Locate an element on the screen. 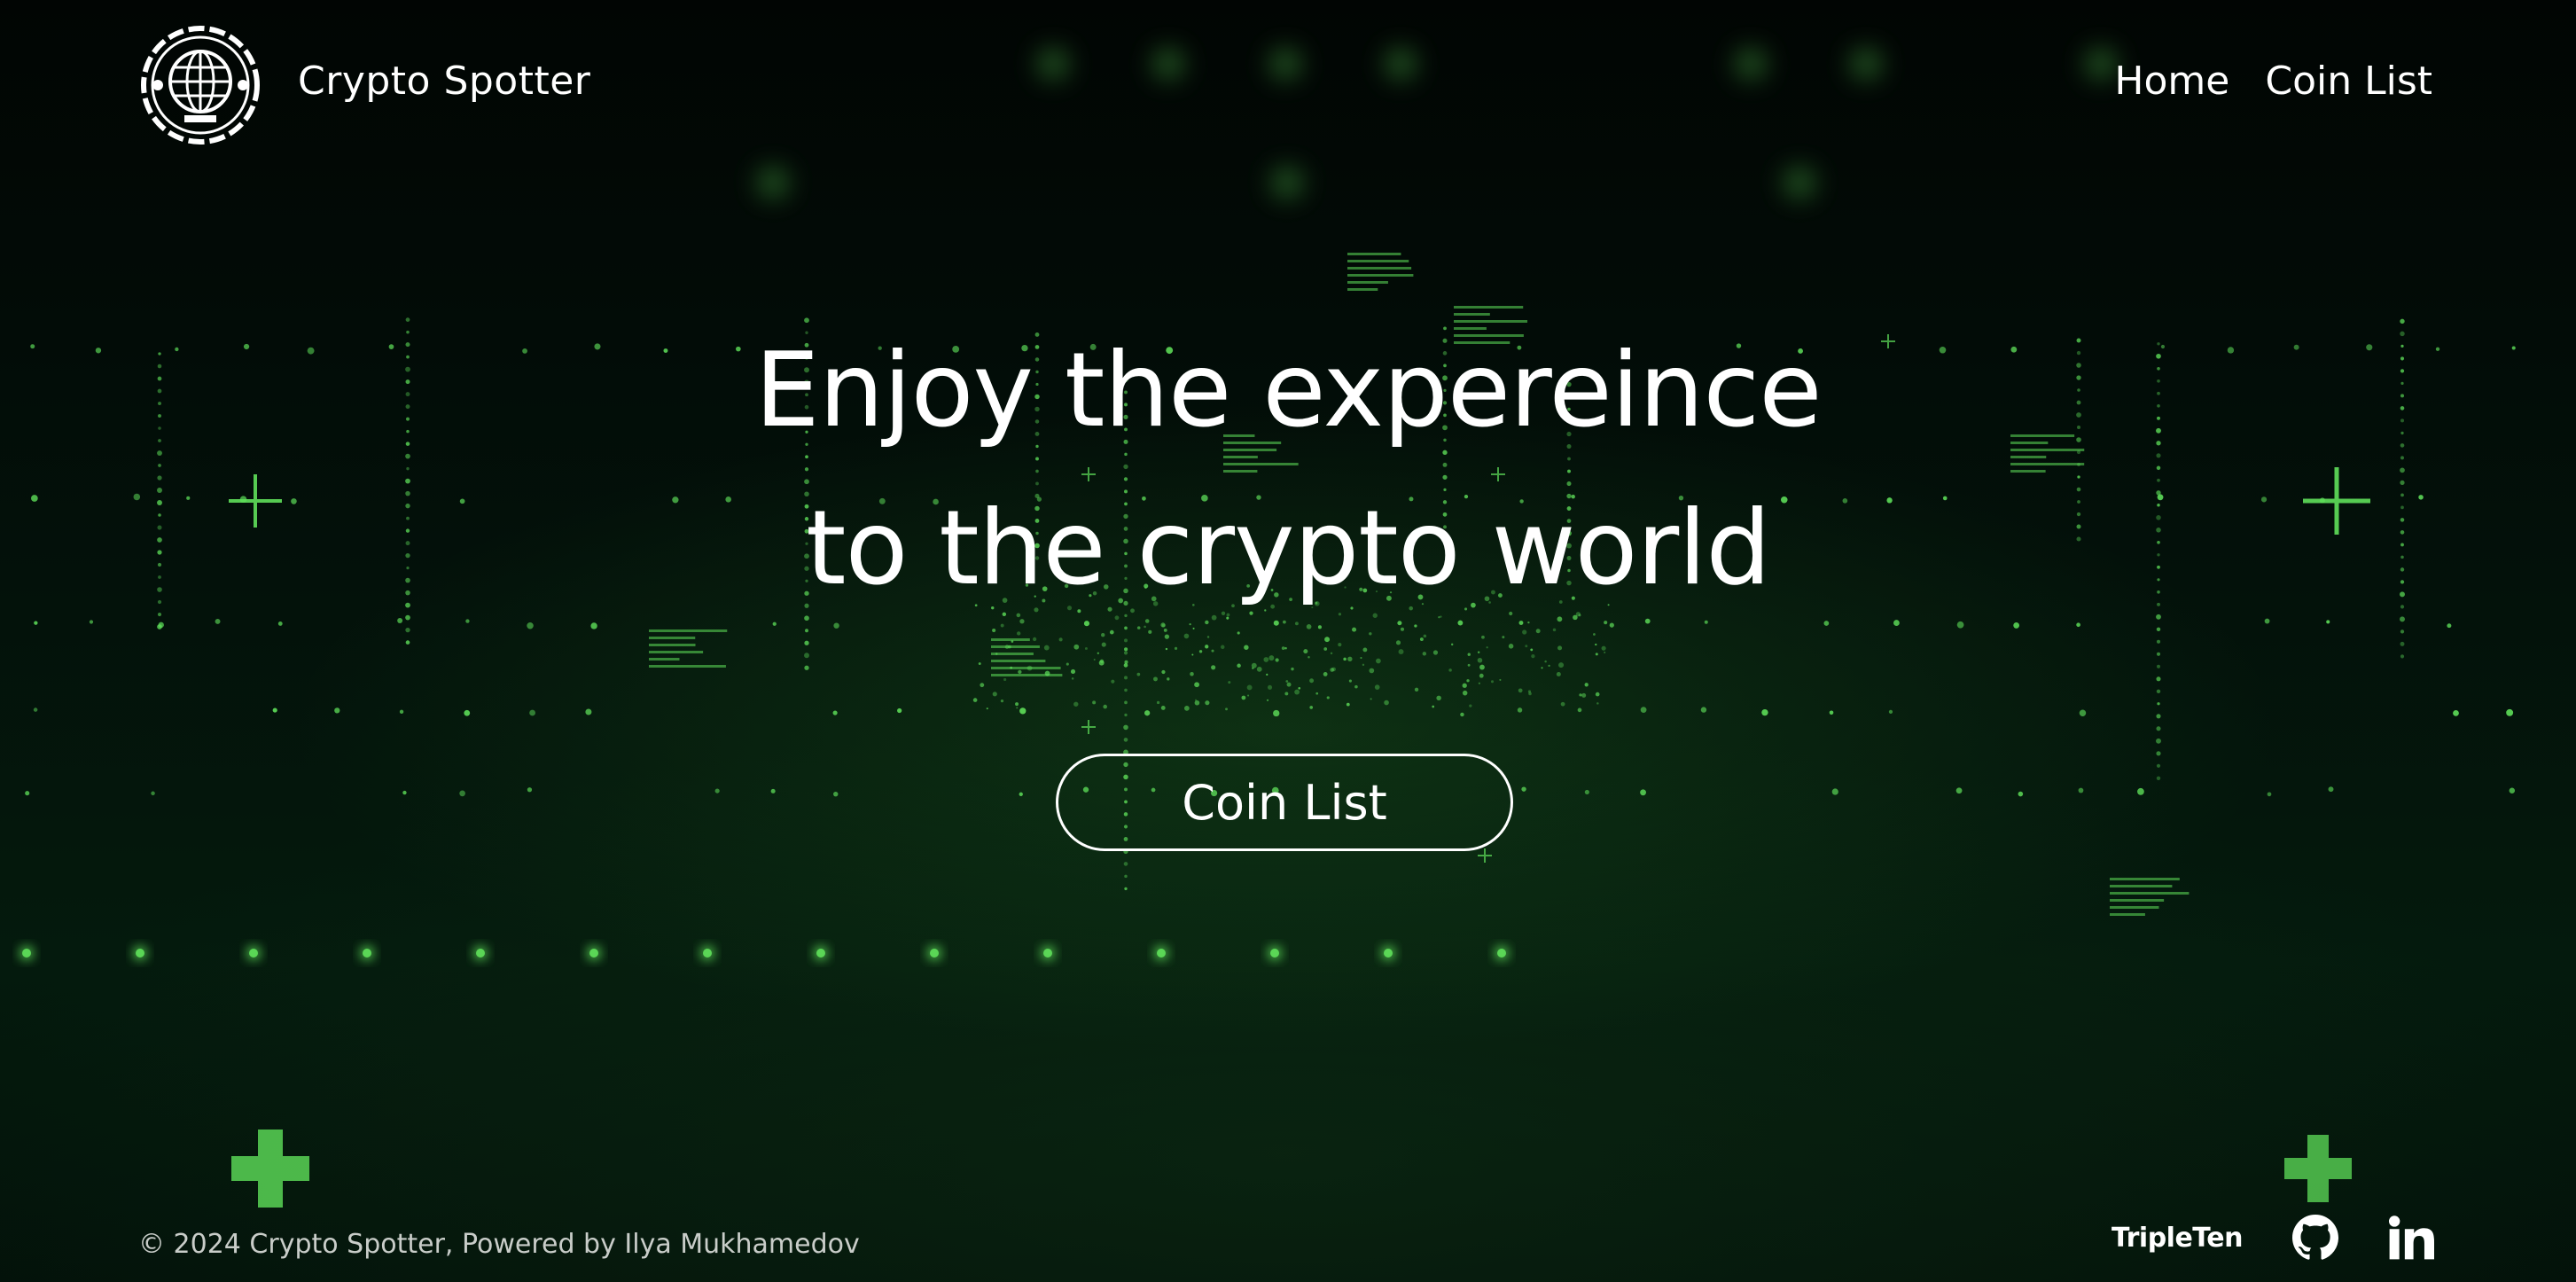 This screenshot has width=2576, height=1282. nav-home: Home is located at coordinates (2171, 81).